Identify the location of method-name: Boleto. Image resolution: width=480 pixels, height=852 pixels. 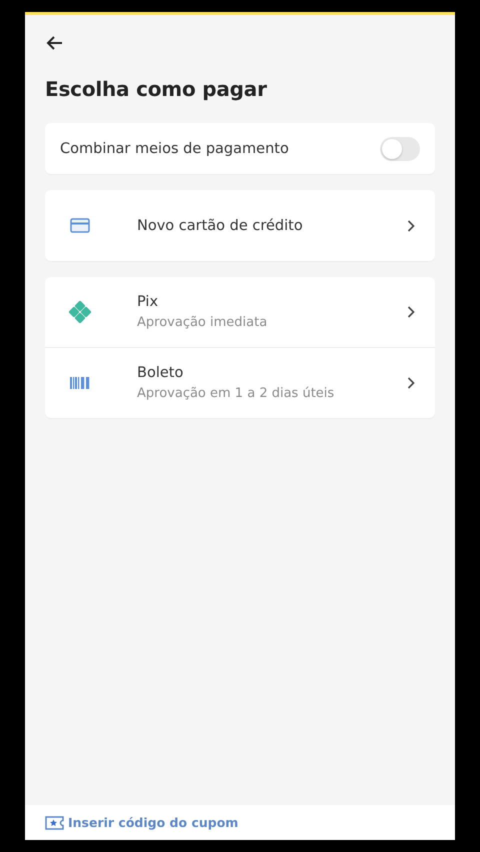
(160, 373).